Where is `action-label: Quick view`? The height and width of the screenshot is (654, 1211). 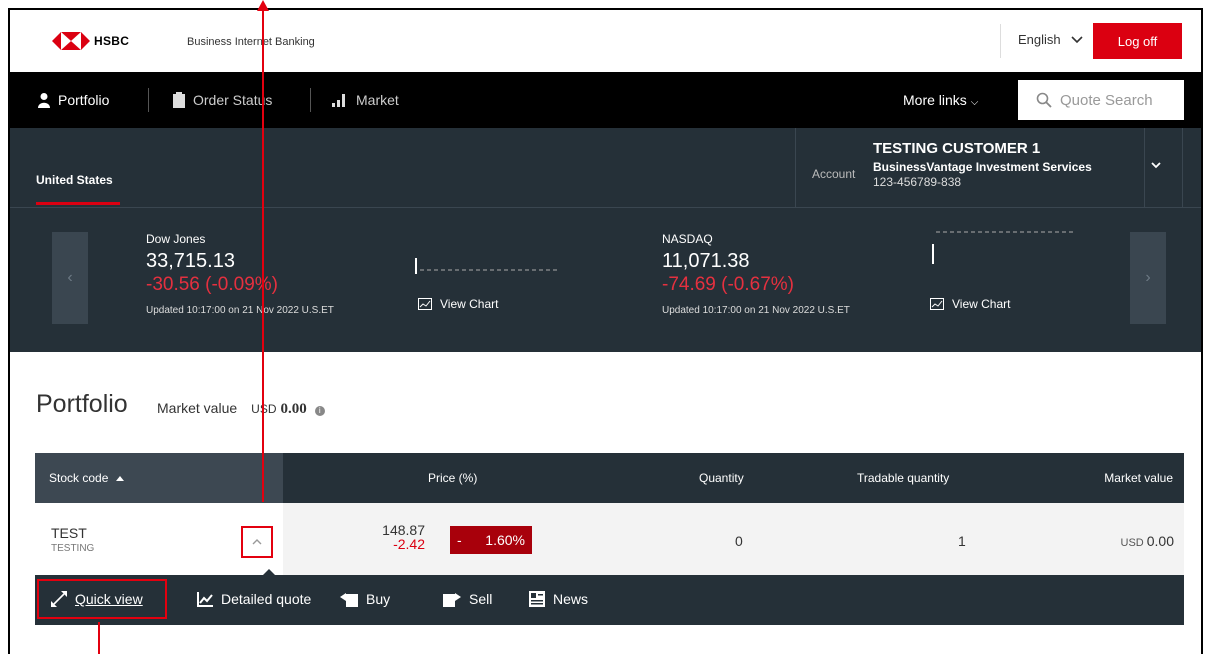
action-label: Quick view is located at coordinates (109, 599).